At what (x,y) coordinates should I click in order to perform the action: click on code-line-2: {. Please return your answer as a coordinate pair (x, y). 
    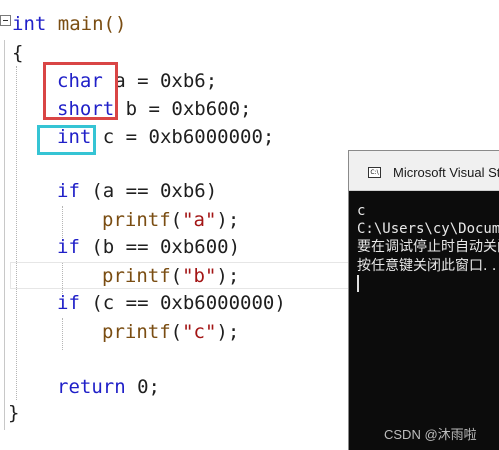
    Looking at the image, I should click on (17, 53).